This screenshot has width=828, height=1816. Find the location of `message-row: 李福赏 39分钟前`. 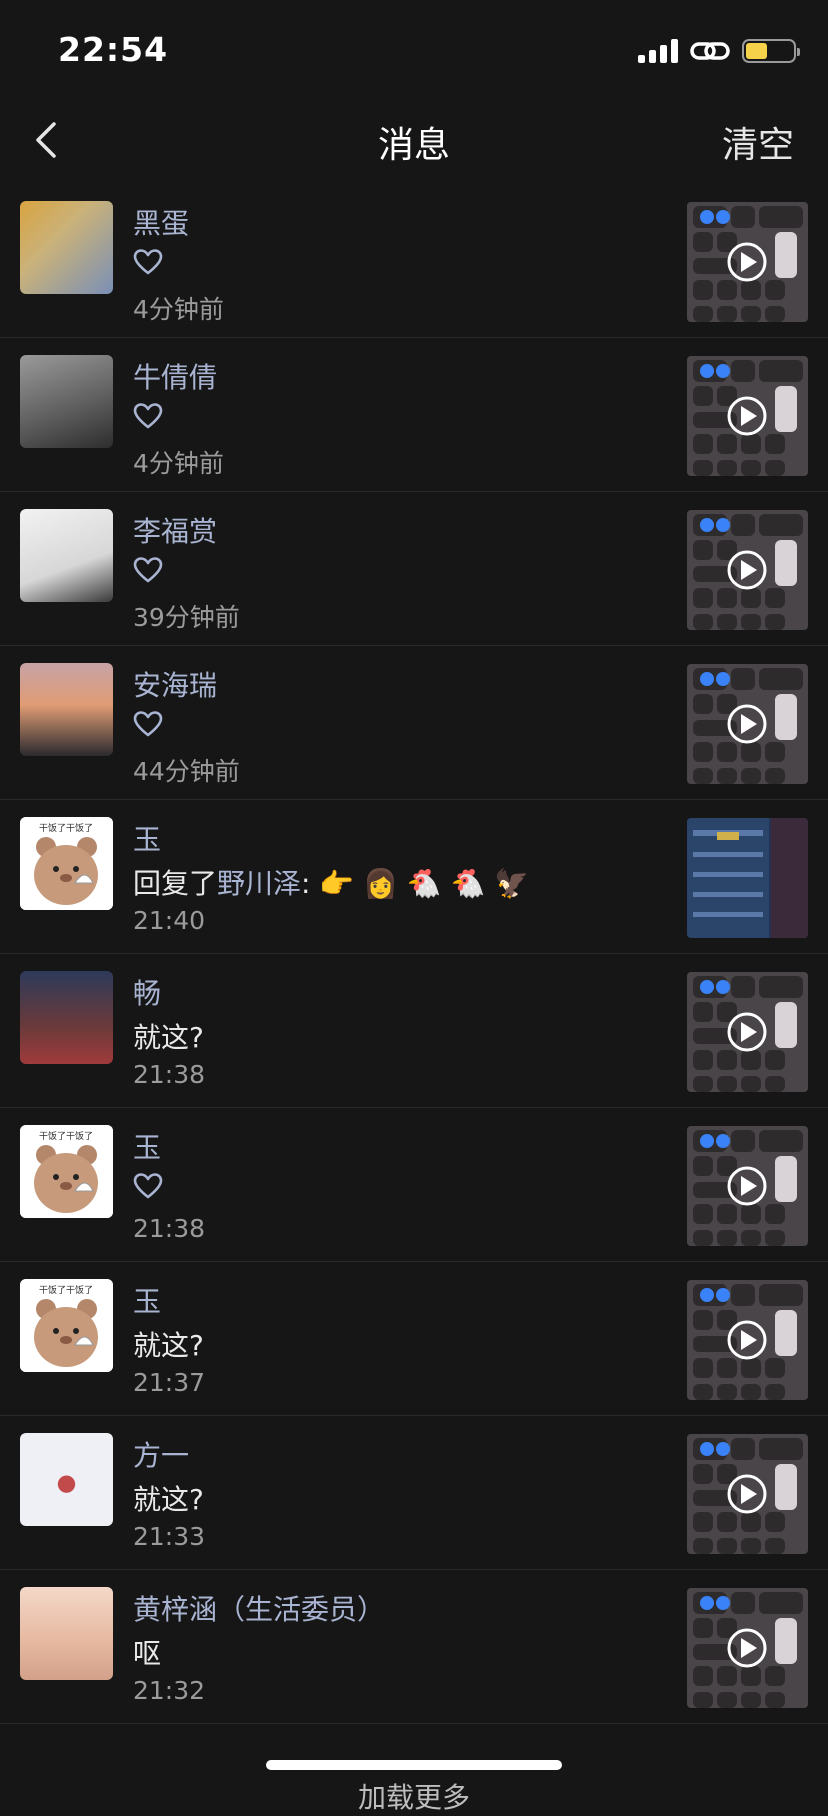

message-row: 李福赏 39分钟前 is located at coordinates (414, 569).